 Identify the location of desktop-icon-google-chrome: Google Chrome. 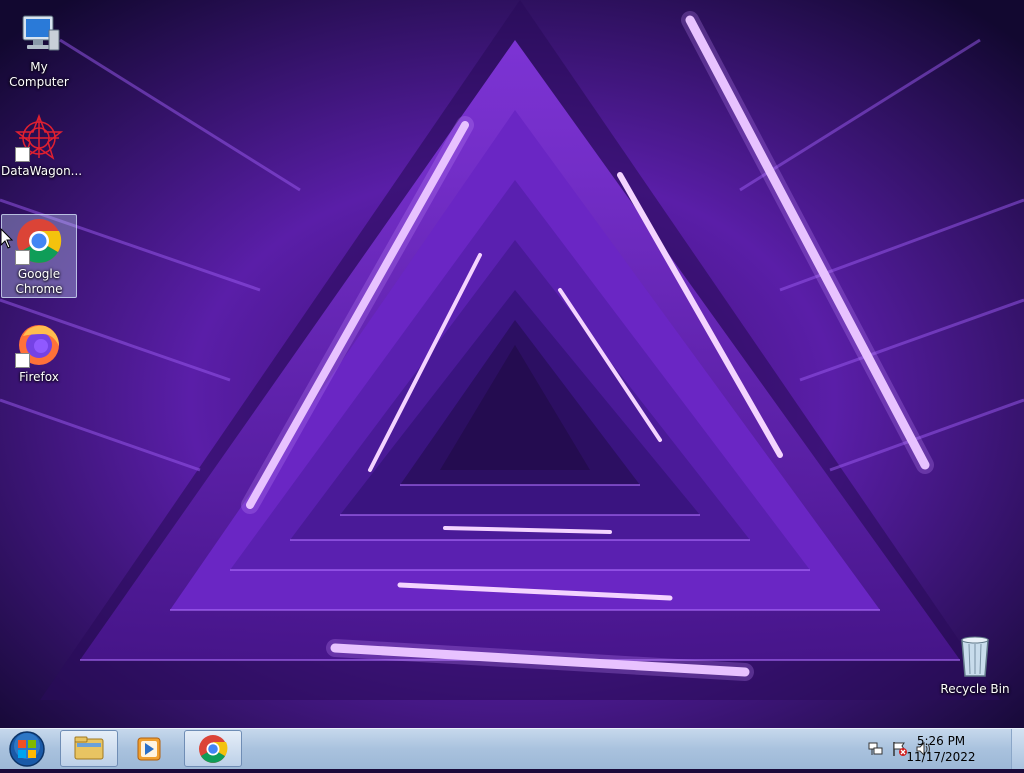
(39, 256).